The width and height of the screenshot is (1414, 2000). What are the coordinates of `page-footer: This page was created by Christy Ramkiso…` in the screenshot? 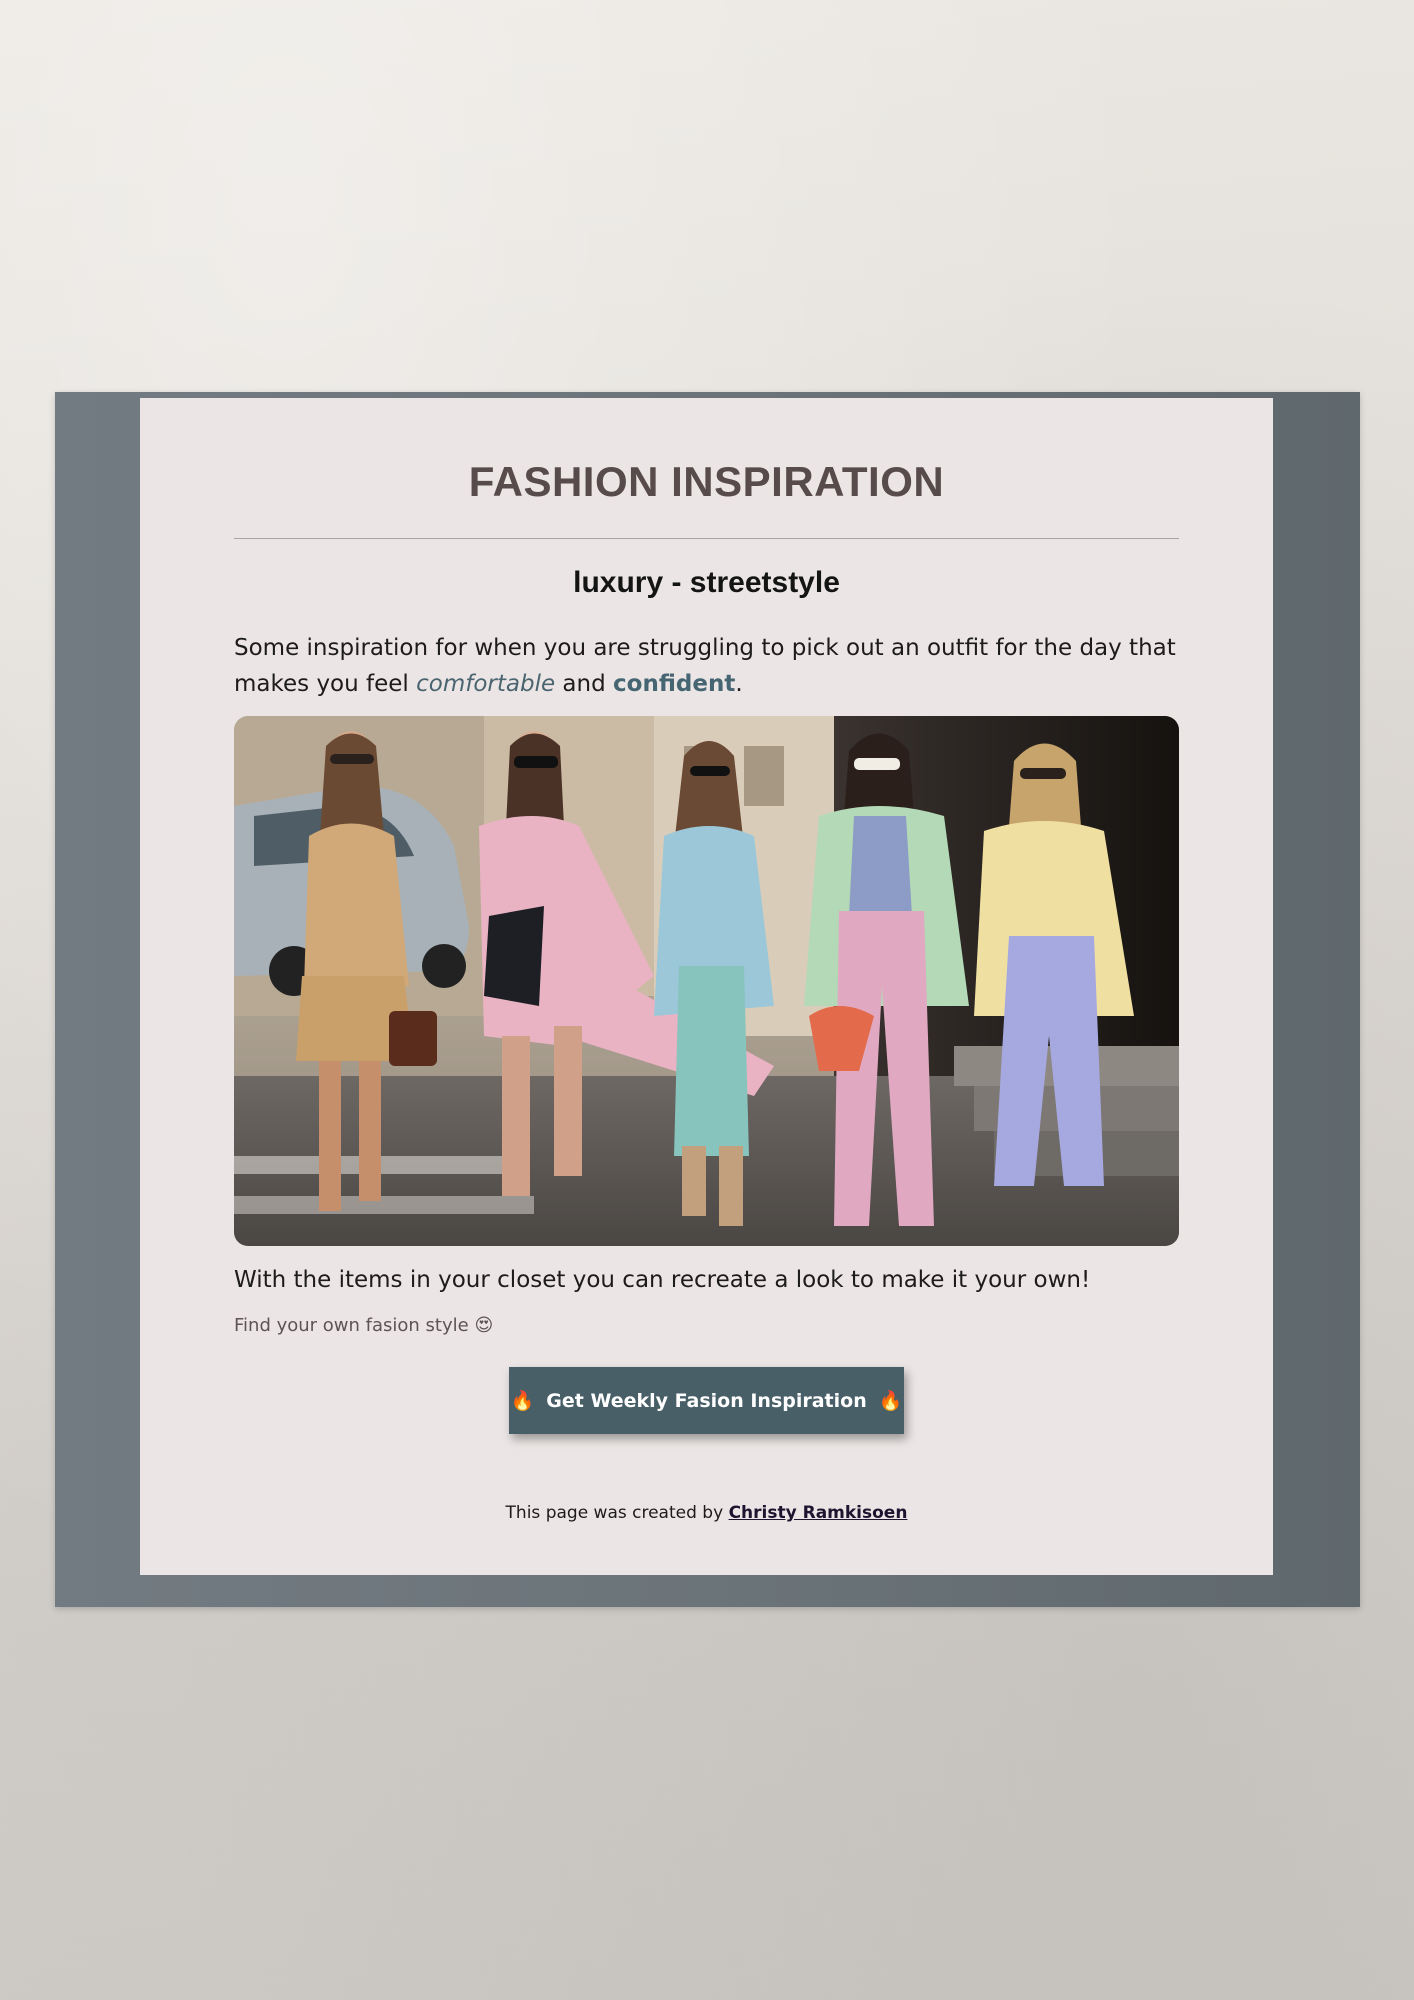 It's located at (706, 1513).